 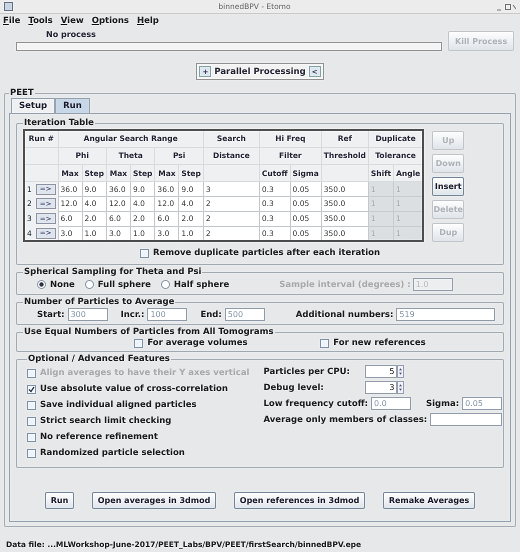 I want to click on checkbox-label: Randomized particle selection, so click(x=112, y=453).